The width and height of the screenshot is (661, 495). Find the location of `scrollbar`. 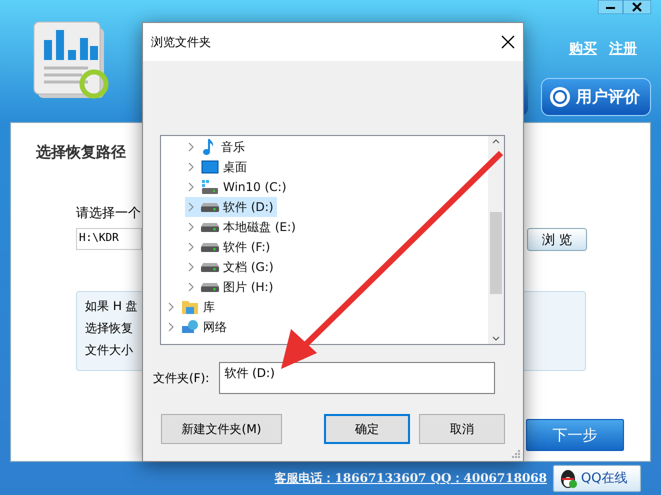

scrollbar is located at coordinates (496, 240).